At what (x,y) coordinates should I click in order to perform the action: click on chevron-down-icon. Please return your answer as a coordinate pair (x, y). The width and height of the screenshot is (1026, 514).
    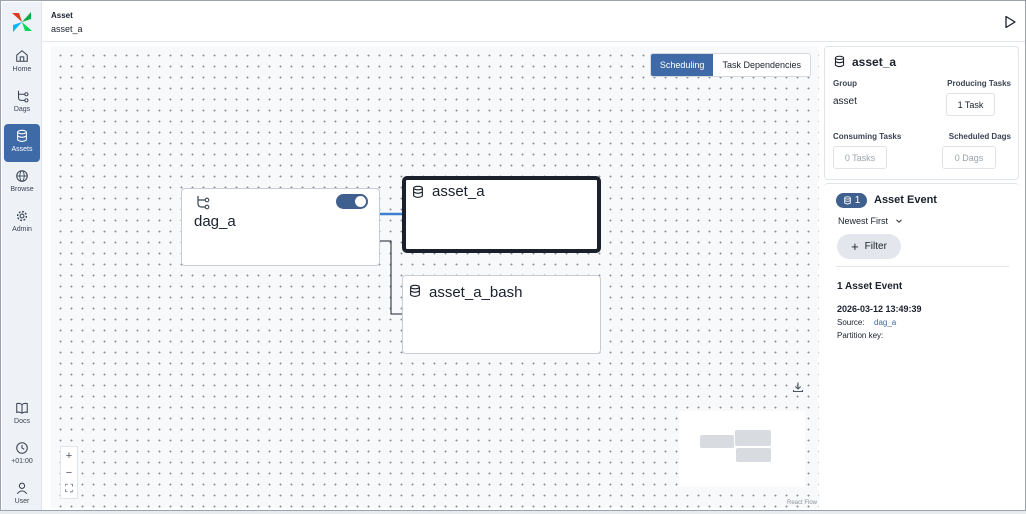
    Looking at the image, I should click on (899, 221).